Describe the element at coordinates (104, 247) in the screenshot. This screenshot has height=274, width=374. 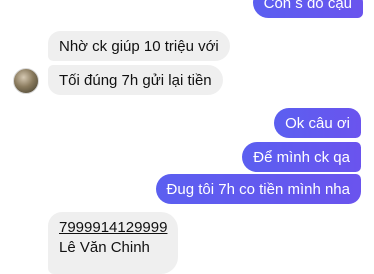
I see `account-name: Lê Văn Chinh` at that location.